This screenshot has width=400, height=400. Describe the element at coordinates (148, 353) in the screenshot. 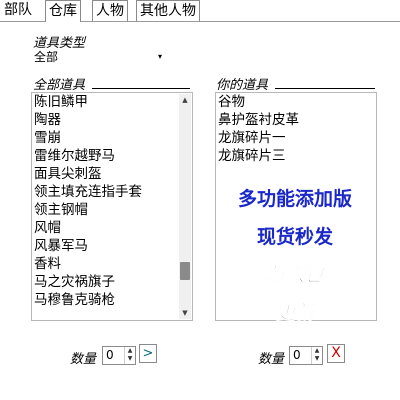

I see `add-item-button: >` at that location.